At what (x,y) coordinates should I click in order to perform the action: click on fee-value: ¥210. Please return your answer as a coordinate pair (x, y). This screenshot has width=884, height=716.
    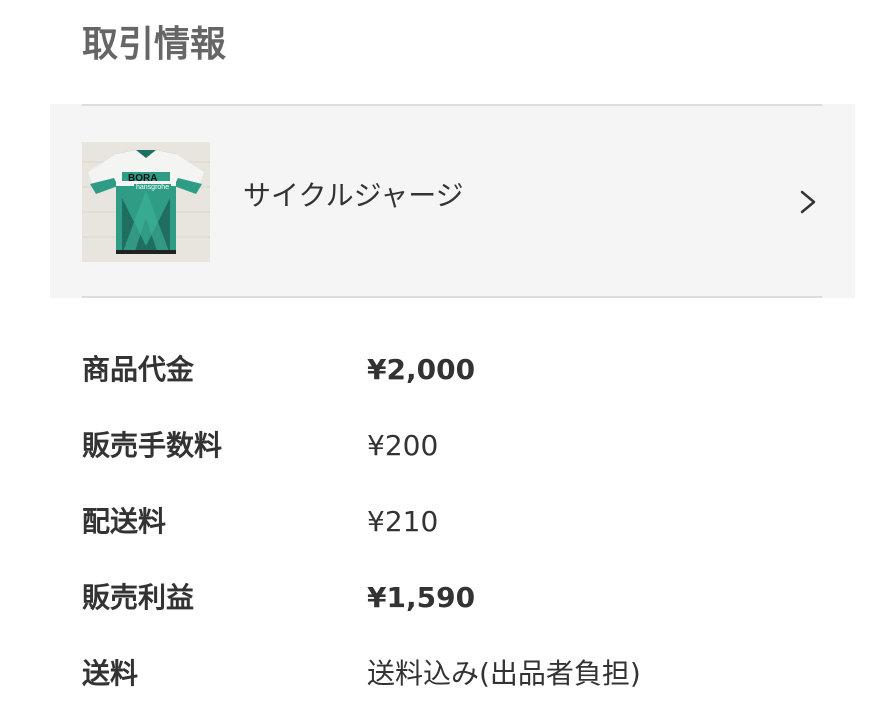
    Looking at the image, I should click on (403, 521).